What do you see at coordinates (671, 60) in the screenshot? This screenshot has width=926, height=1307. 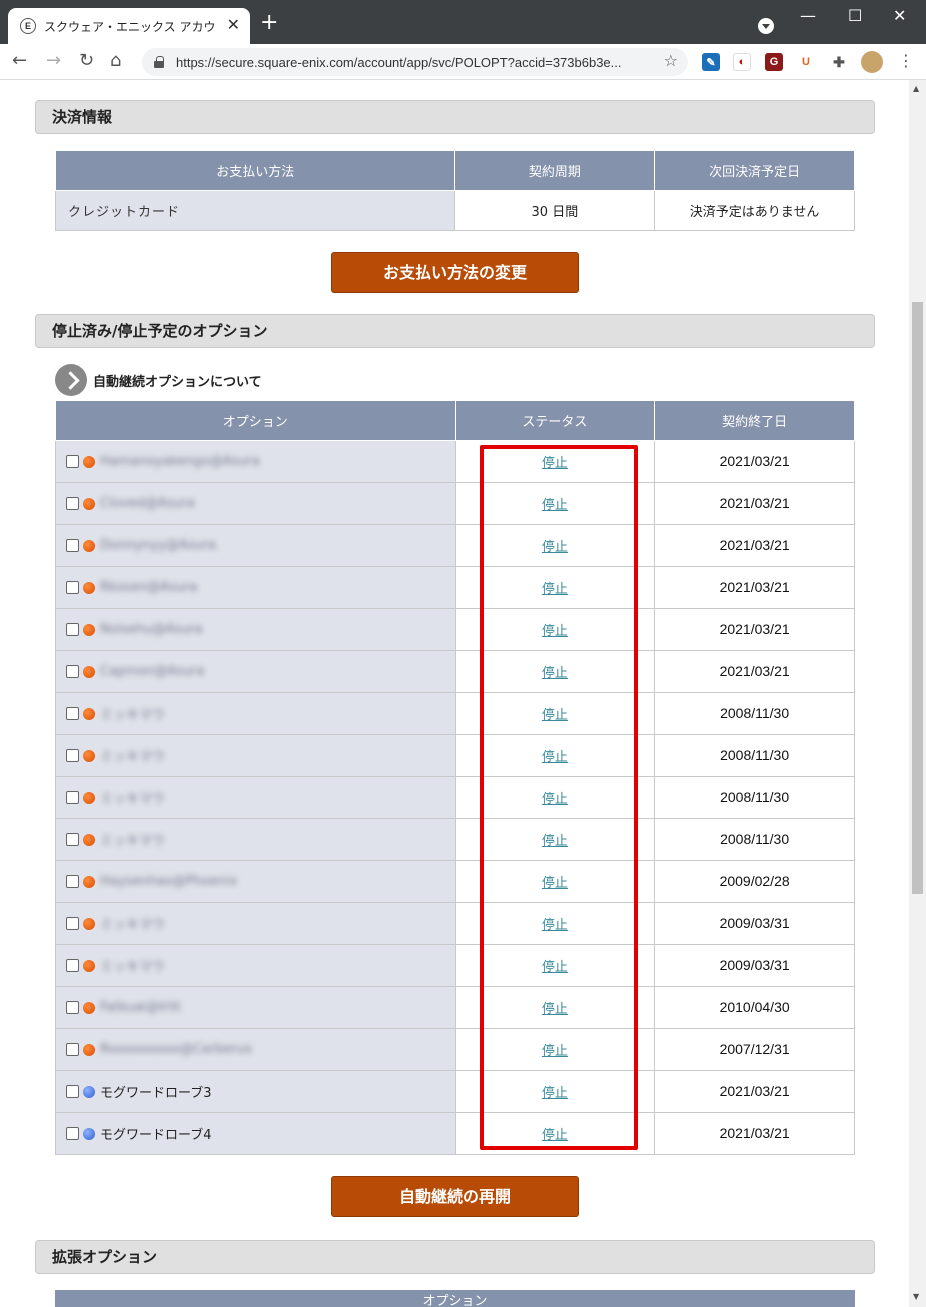 I see `bookmark-star-icon: ☆` at bounding box center [671, 60].